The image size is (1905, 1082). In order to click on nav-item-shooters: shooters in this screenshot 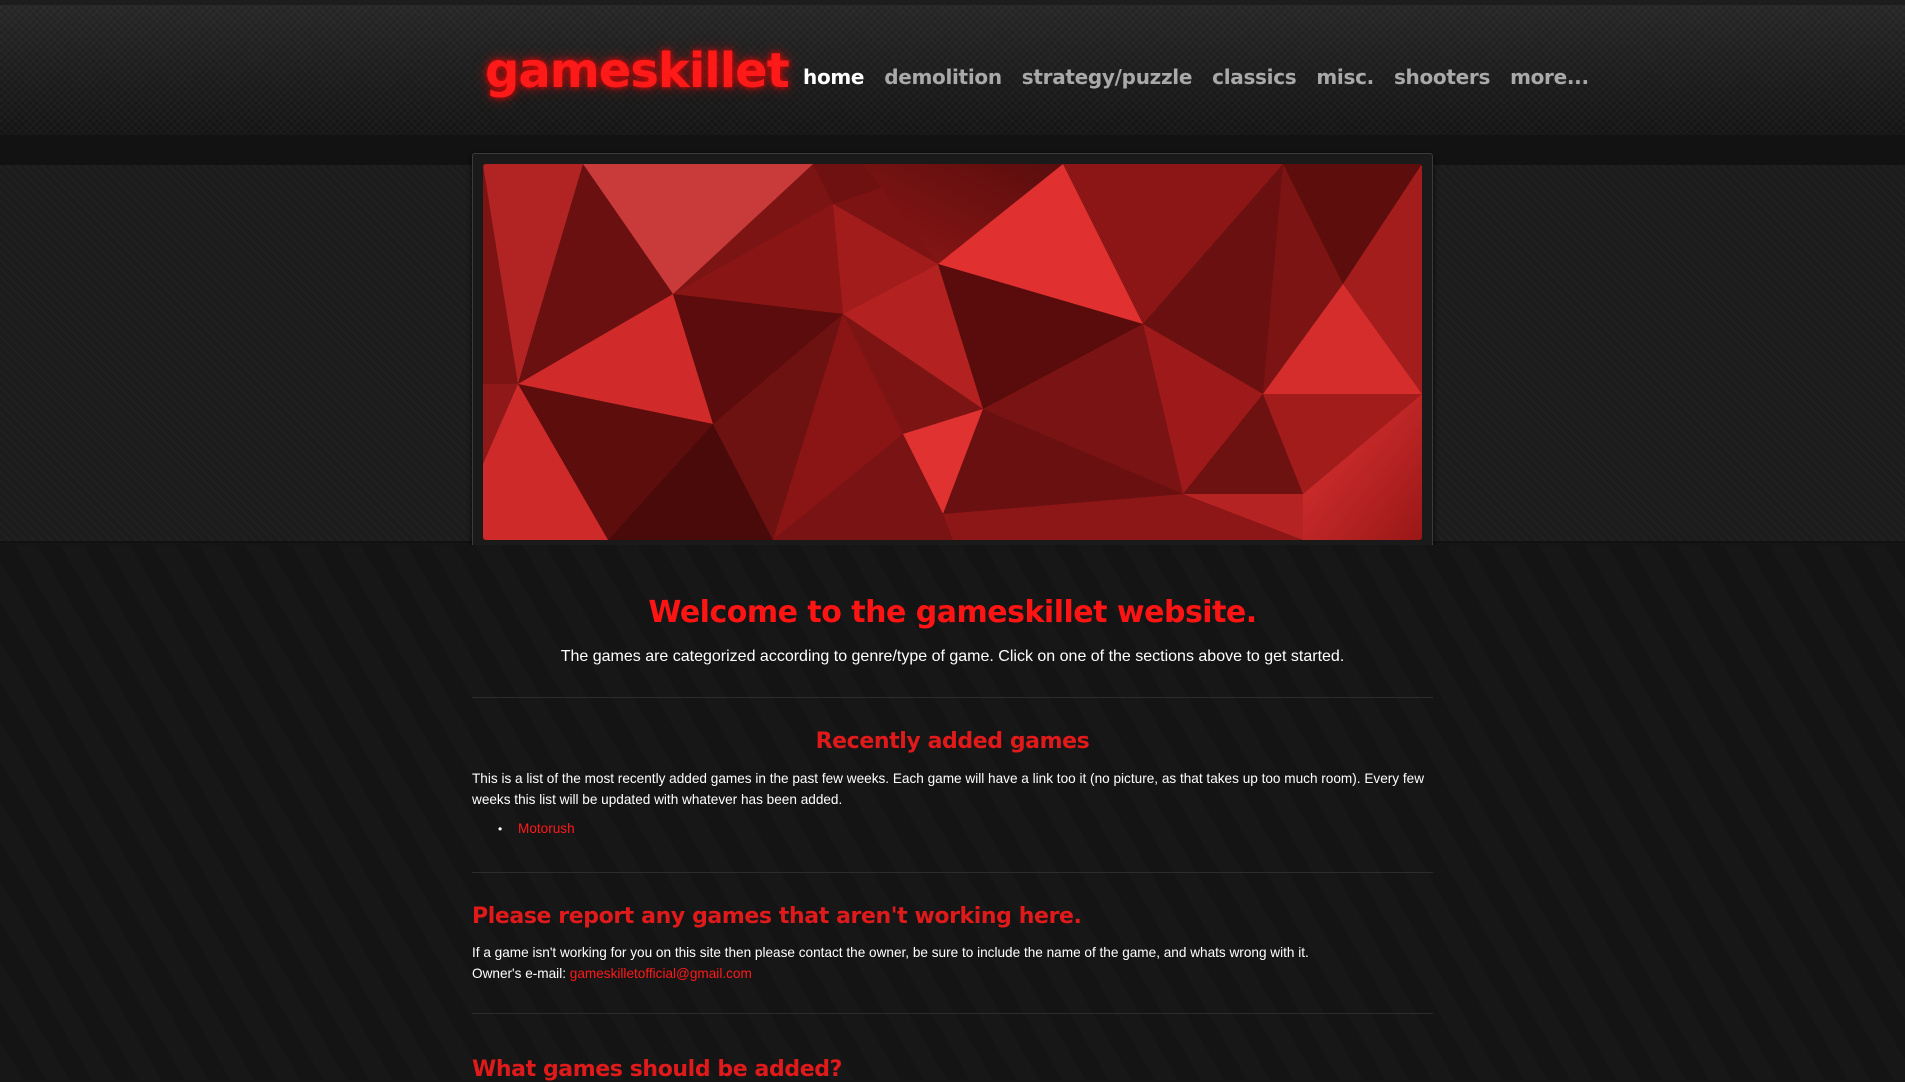, I will do `click(1442, 77)`.